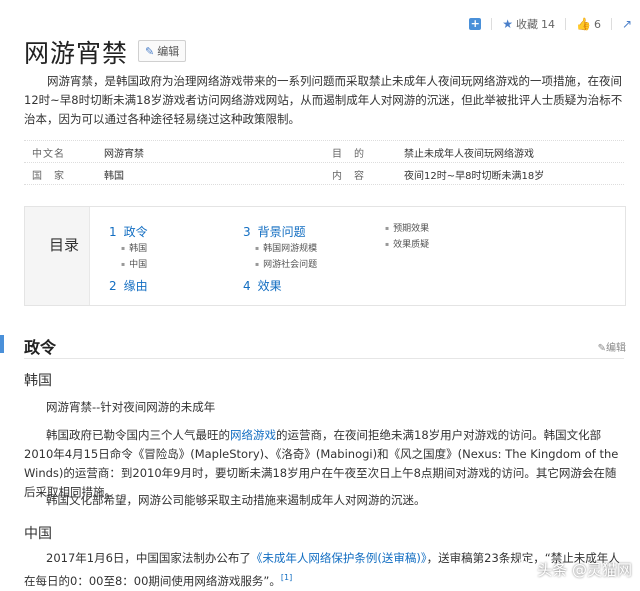 The width and height of the screenshot is (640, 591). What do you see at coordinates (168, 51) in the screenshot?
I see `edit-label: 编辑` at bounding box center [168, 51].